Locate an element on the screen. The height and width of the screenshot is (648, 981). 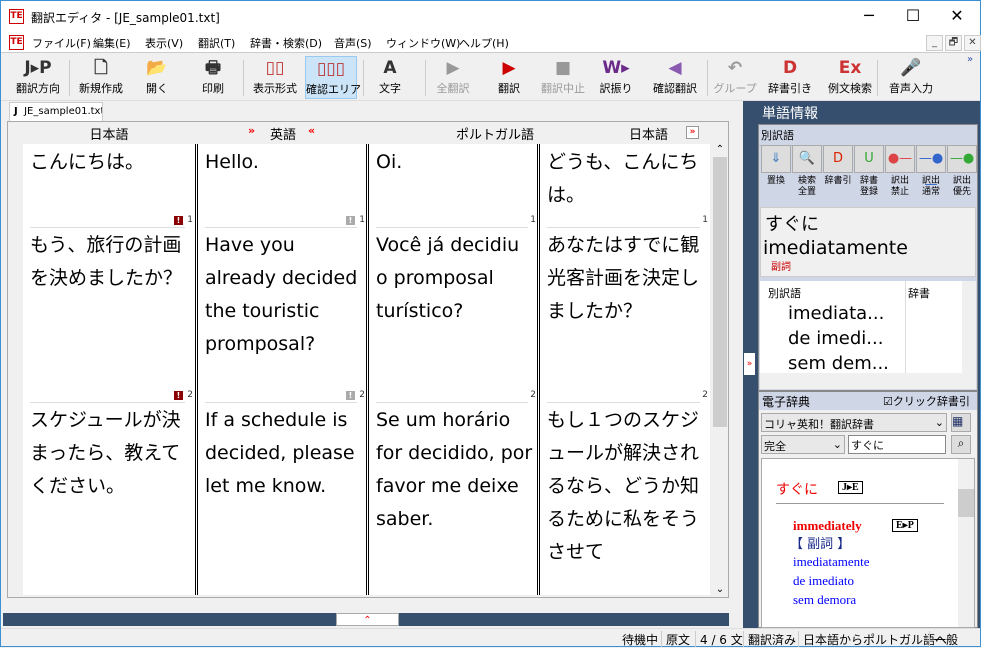
back-translate-button: ◀ 確認翻訳 is located at coordinates (675, 77).